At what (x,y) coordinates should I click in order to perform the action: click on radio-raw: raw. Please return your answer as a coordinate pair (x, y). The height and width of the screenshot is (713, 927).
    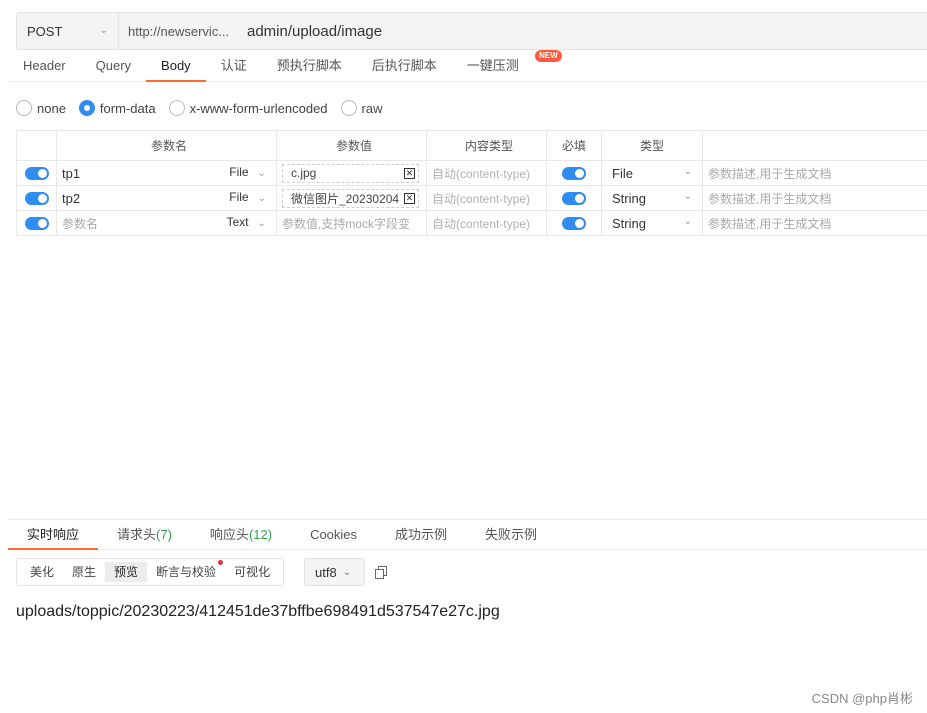
    Looking at the image, I should click on (361, 108).